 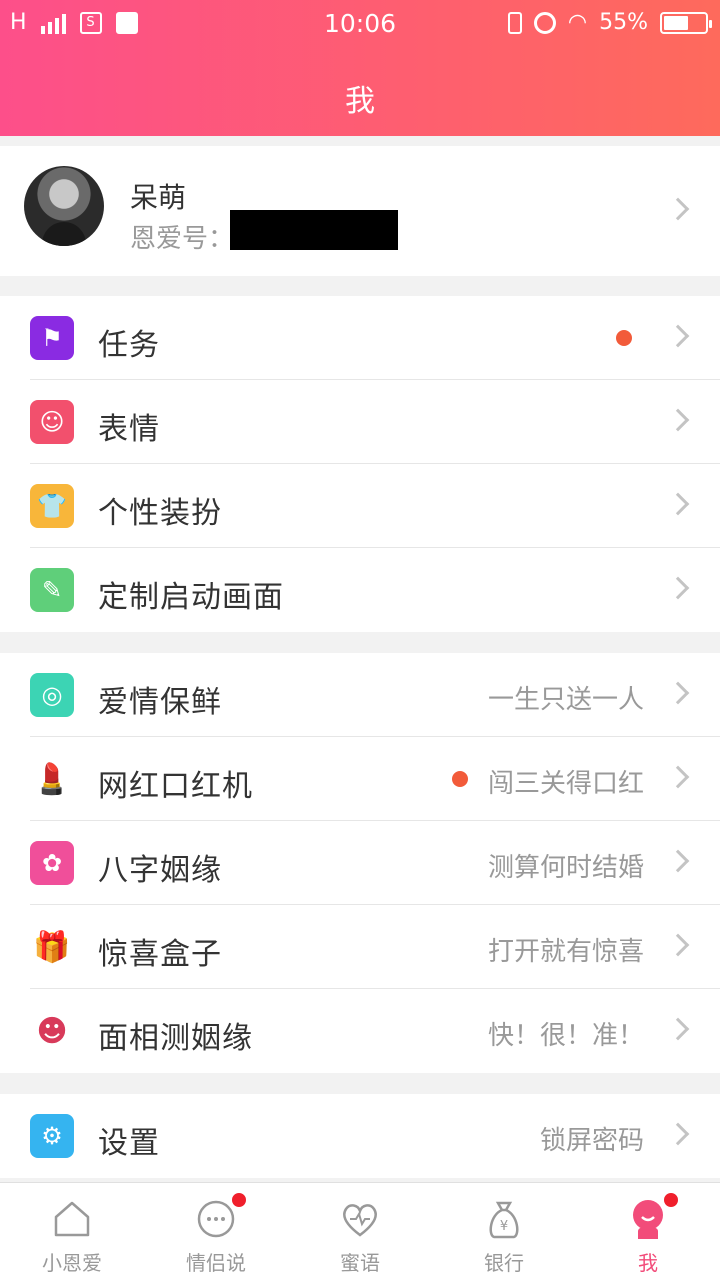 What do you see at coordinates (129, 345) in the screenshot?
I see `menu-row-label: 任务` at bounding box center [129, 345].